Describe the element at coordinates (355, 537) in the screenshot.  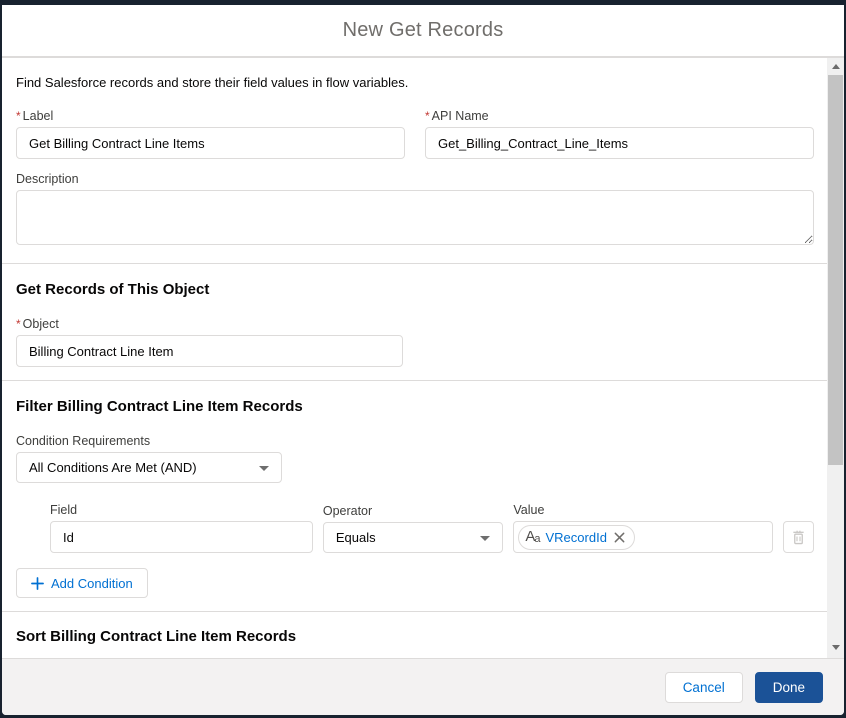
I see `condition-operator-value: Equals` at that location.